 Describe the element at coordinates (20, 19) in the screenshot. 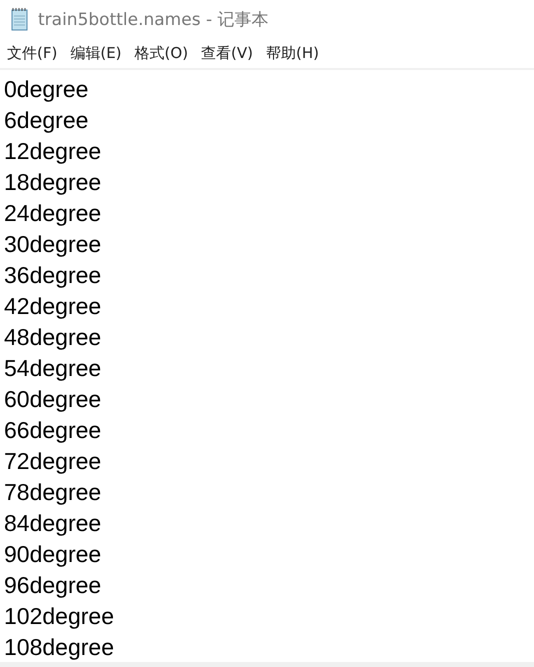

I see `notepad-icon` at that location.